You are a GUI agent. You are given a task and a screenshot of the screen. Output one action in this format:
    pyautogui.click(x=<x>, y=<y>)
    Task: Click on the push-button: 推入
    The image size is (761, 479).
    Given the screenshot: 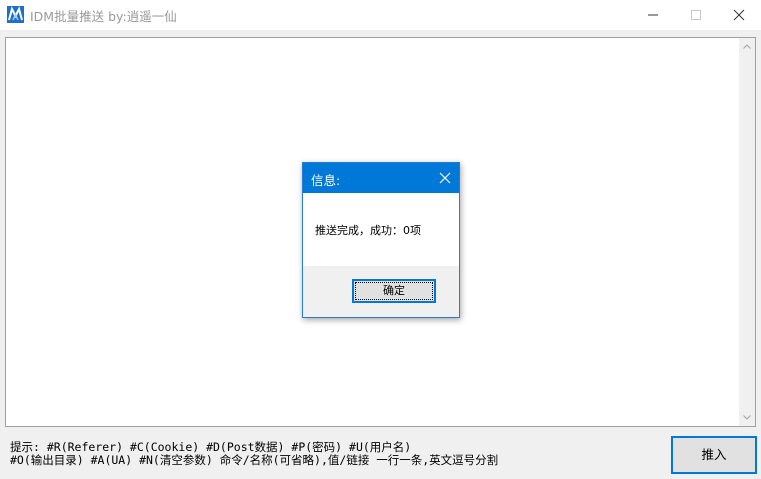 What is the action you would take?
    pyautogui.click(x=714, y=455)
    